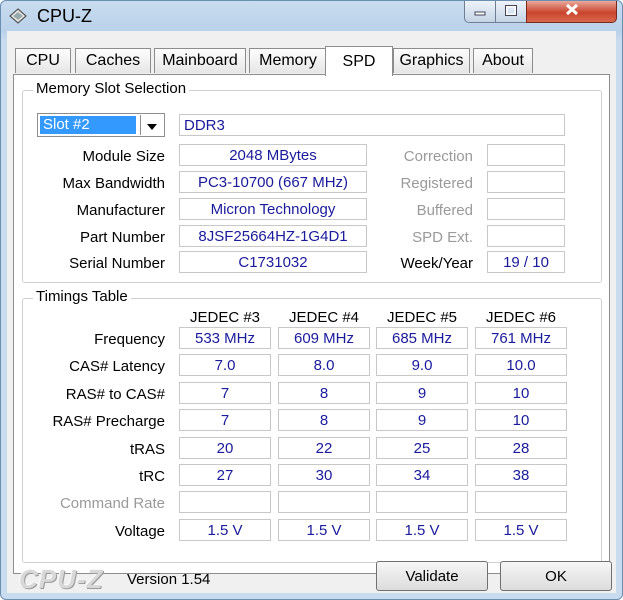 The width and height of the screenshot is (623, 600). What do you see at coordinates (273, 236) in the screenshot?
I see `part-number-value: 8JSF25664HZ-1G4D1` at bounding box center [273, 236].